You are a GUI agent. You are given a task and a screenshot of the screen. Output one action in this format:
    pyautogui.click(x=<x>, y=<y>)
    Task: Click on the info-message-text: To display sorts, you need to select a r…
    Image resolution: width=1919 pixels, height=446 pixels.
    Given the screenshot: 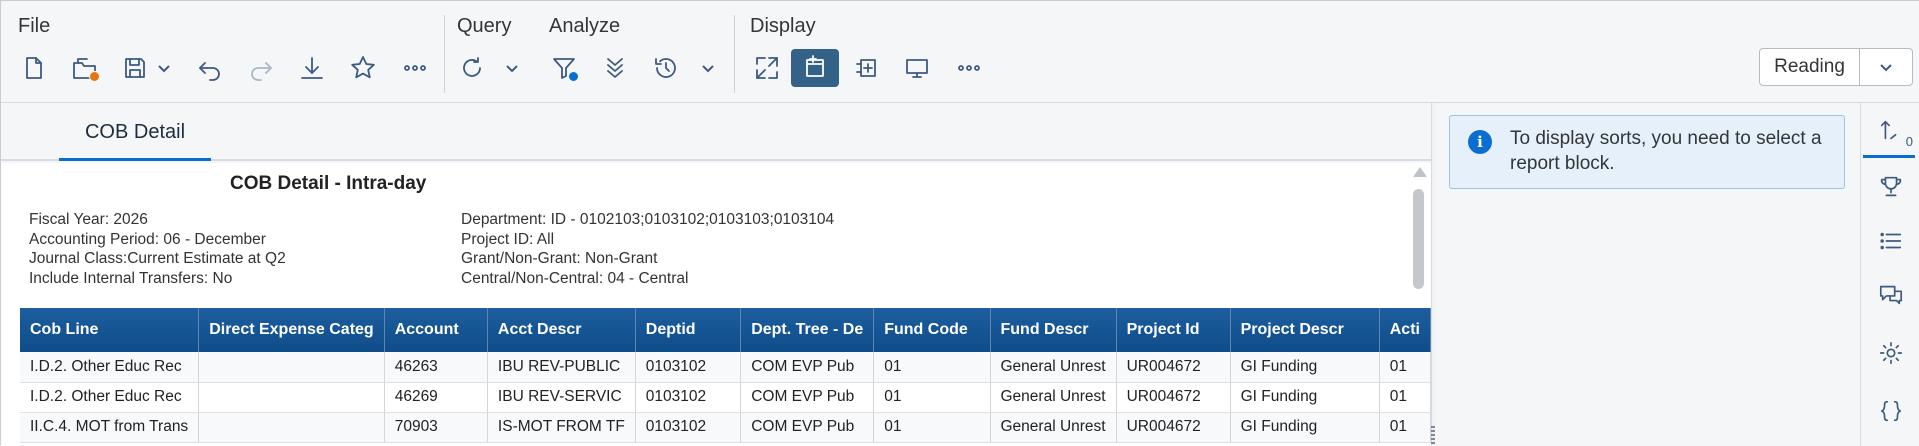 What is the action you would take?
    pyautogui.click(x=1666, y=151)
    